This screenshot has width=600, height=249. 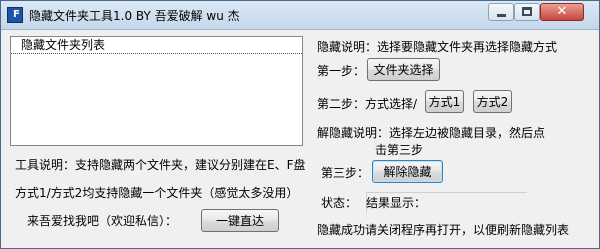 What do you see at coordinates (102, 221) in the screenshot?
I see `contact-label: 来吾爱找我吧（欢迎私信）：` at bounding box center [102, 221].